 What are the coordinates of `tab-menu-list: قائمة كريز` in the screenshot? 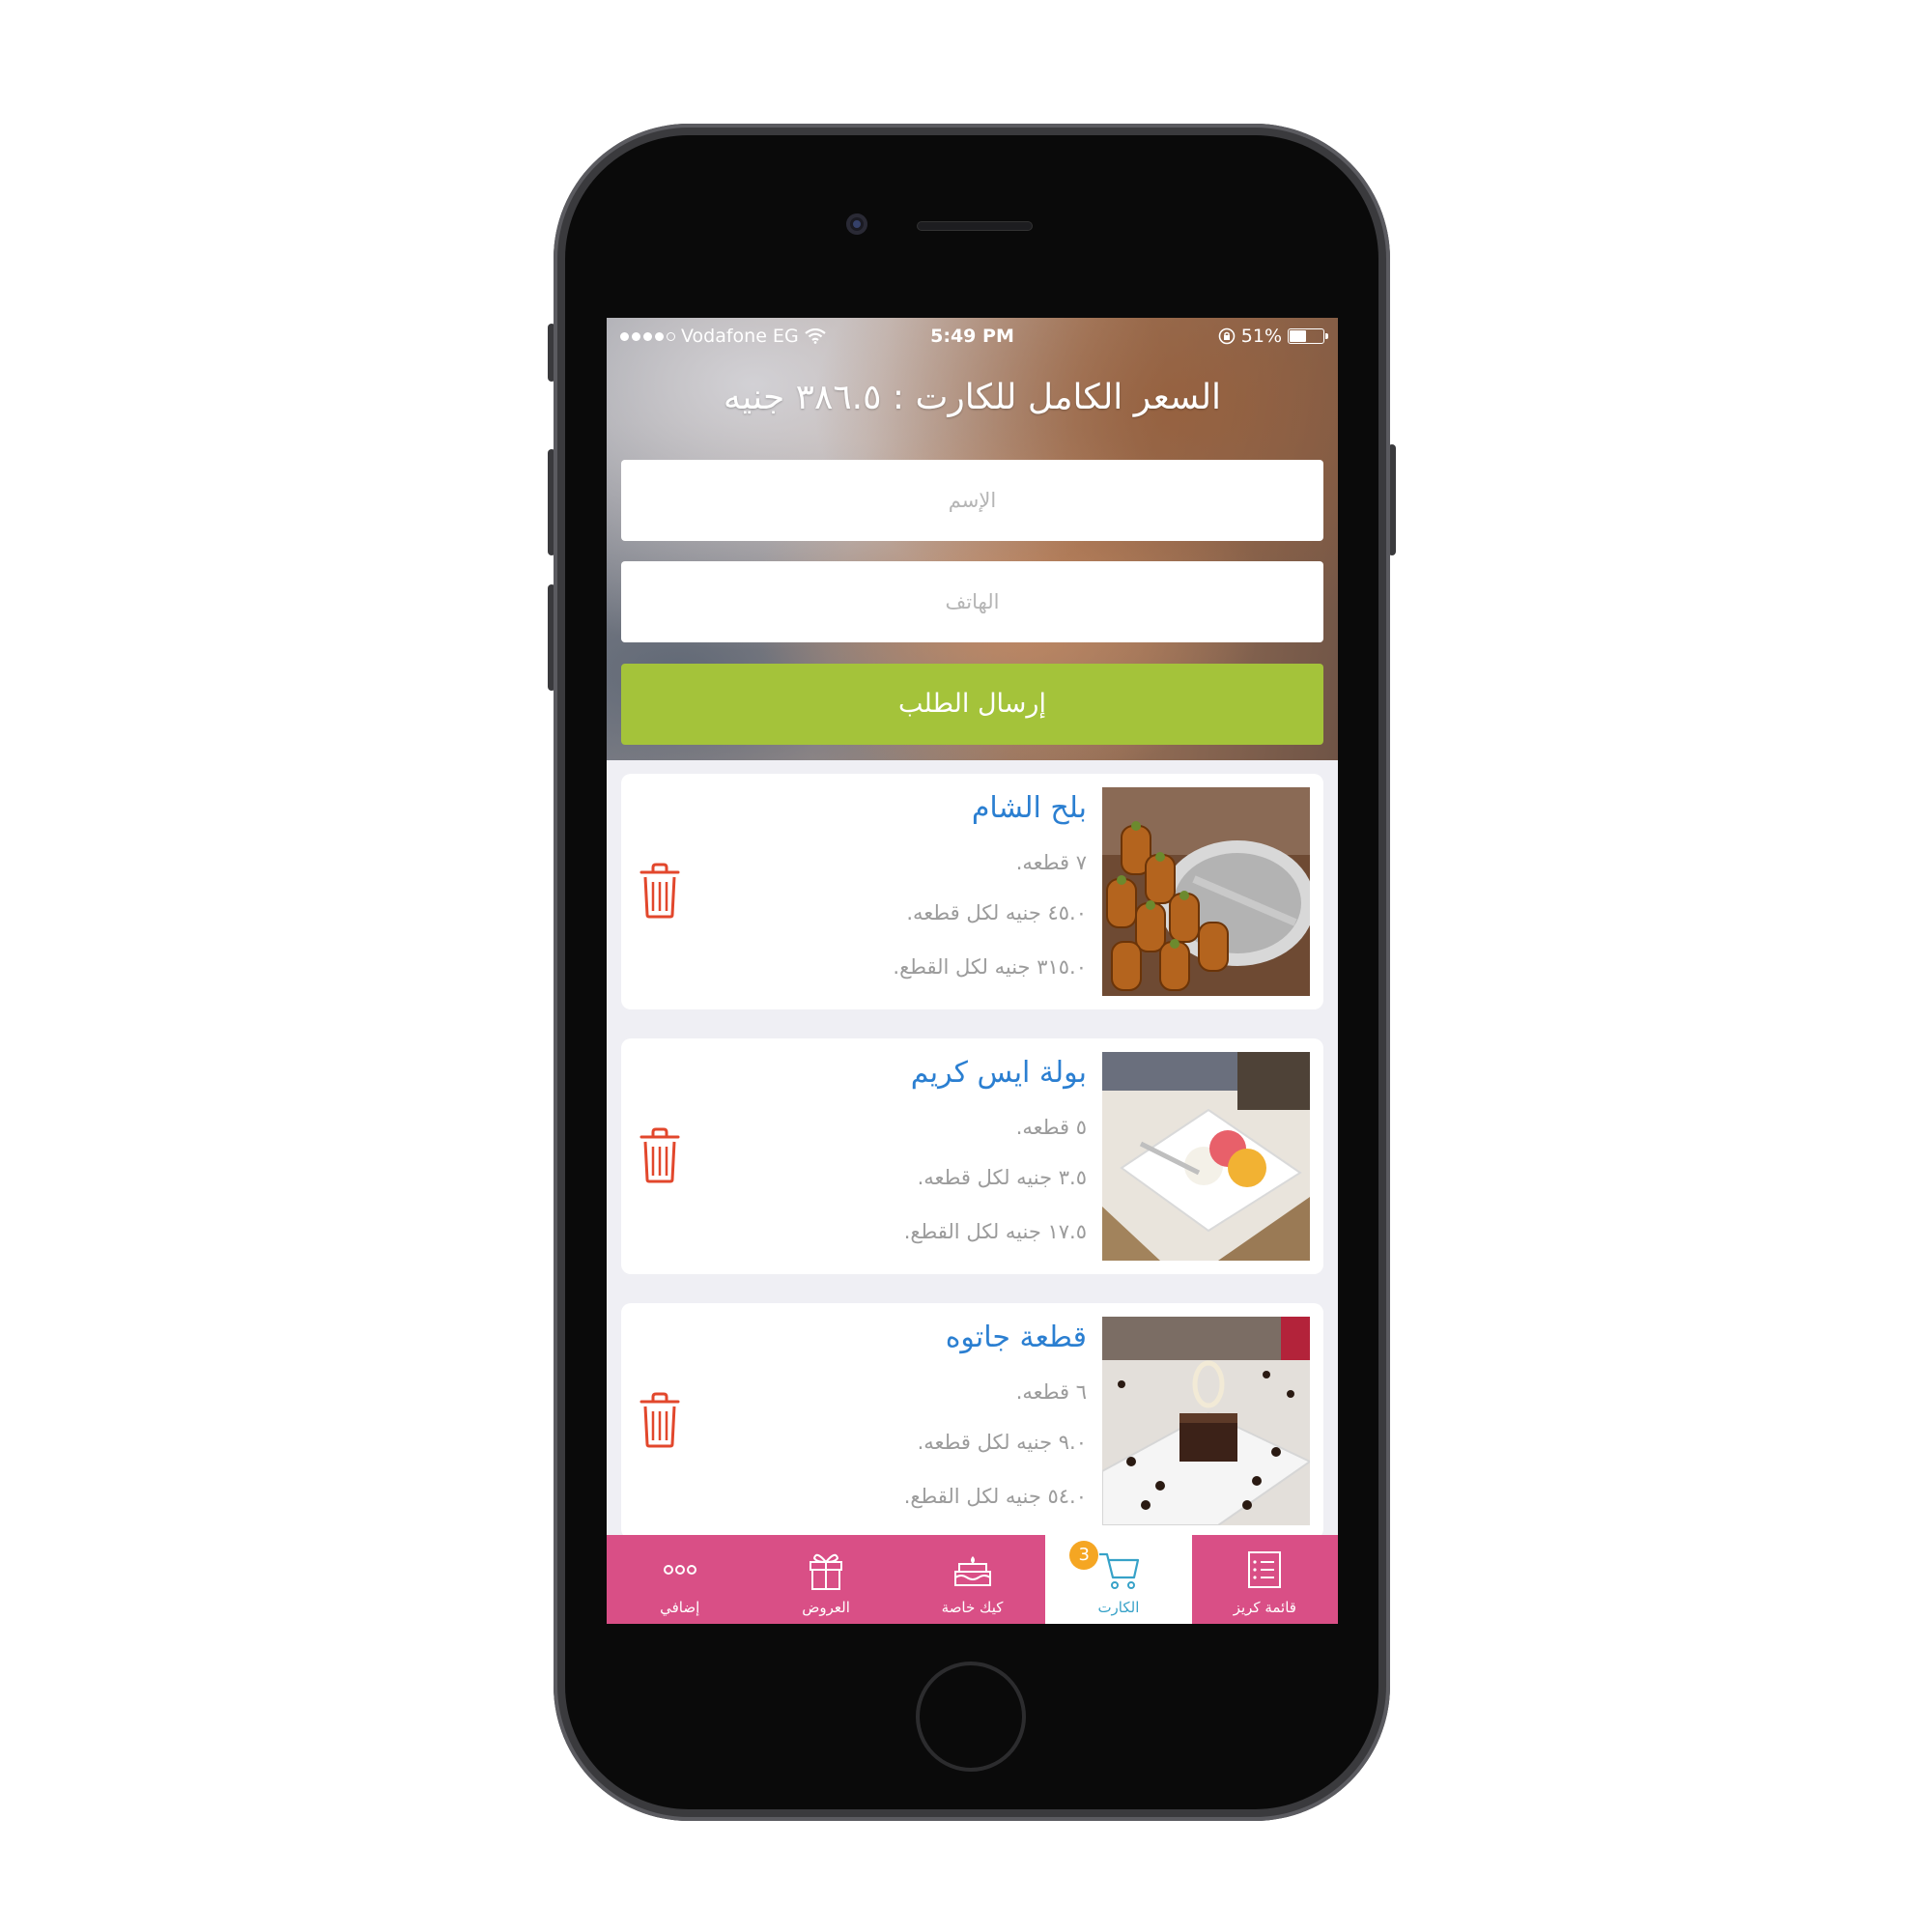 It's located at (1265, 1579).